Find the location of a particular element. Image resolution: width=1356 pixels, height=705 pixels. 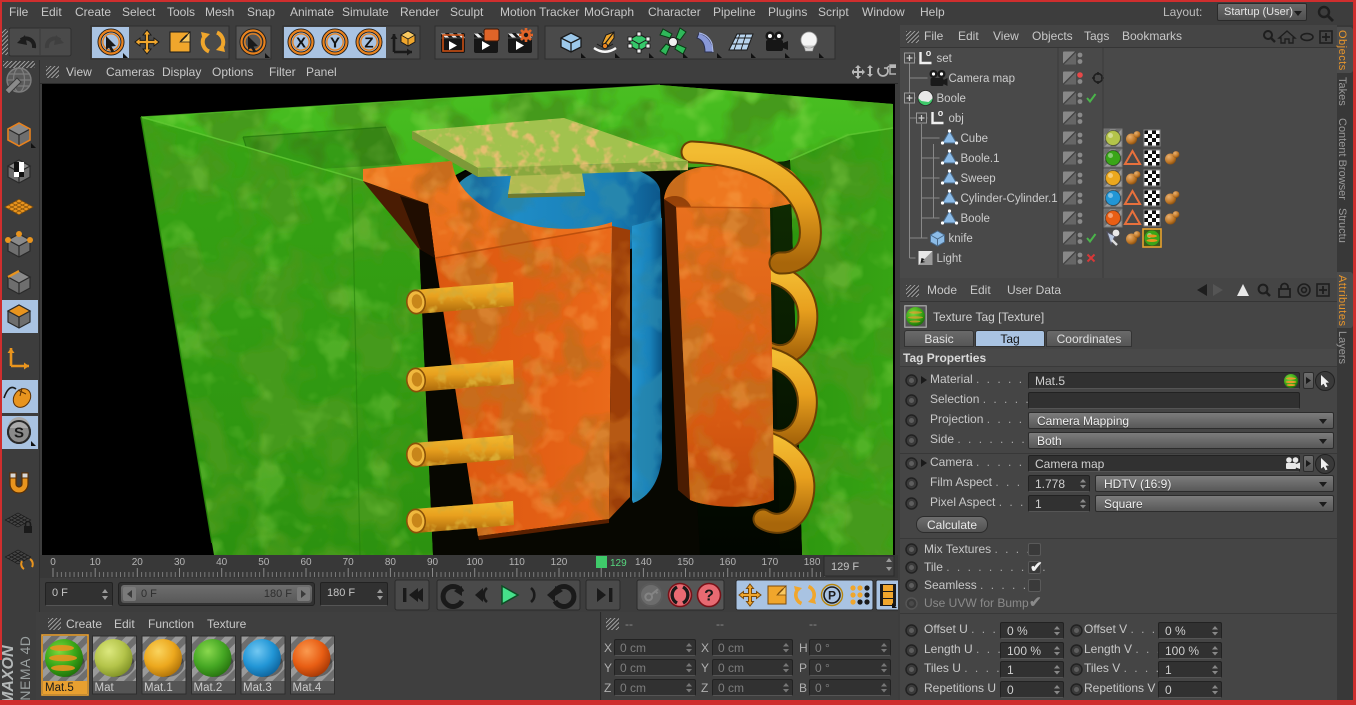

svg-text: knife is located at coordinates (961, 239).